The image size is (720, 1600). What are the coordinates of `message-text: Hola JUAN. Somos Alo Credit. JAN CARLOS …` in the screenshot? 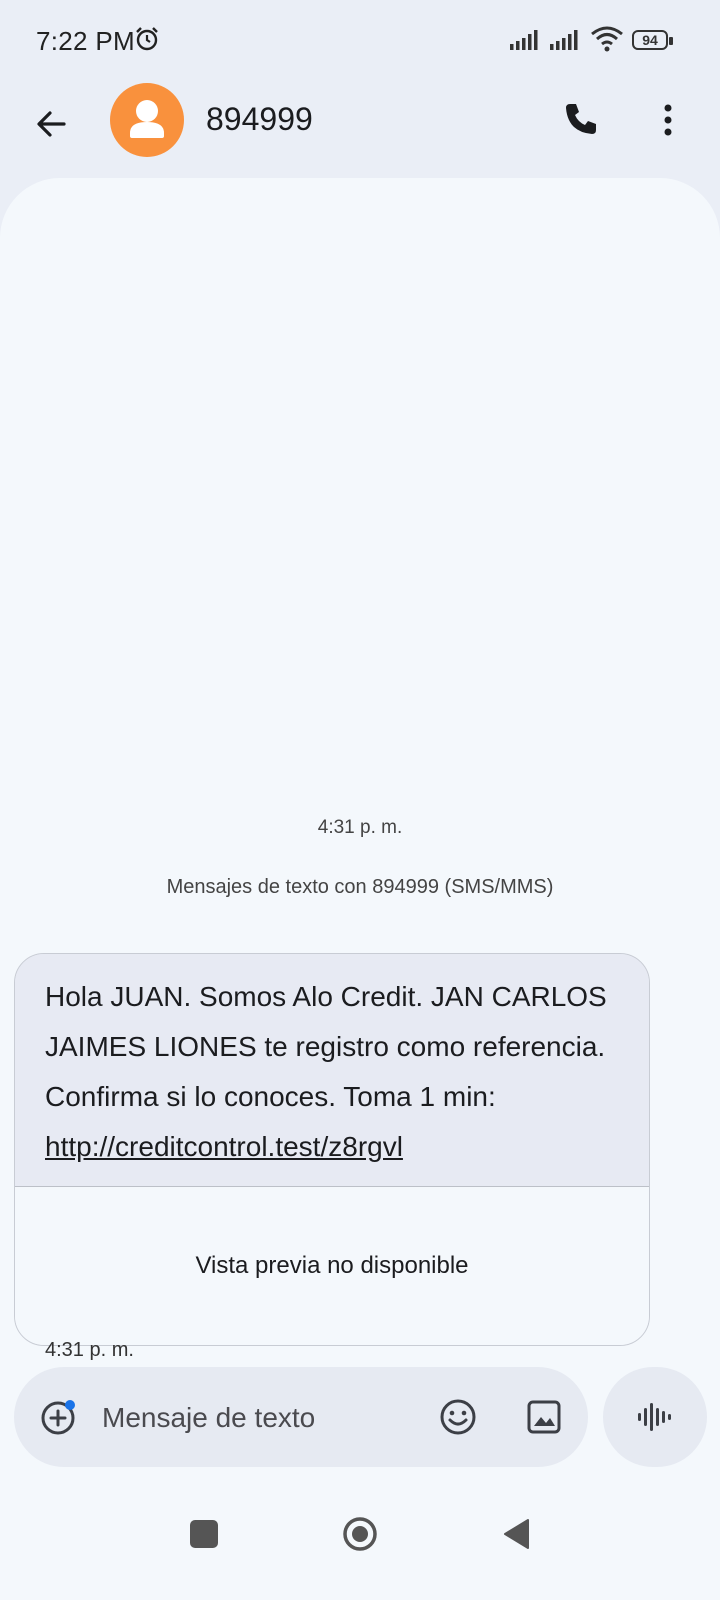 It's located at (332, 1070).